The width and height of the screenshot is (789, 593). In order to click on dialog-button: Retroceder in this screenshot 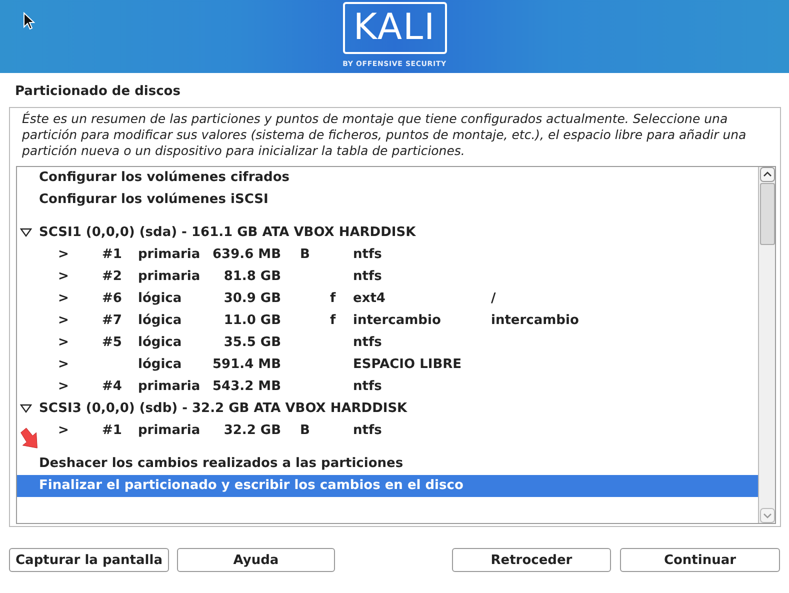, I will do `click(531, 560)`.